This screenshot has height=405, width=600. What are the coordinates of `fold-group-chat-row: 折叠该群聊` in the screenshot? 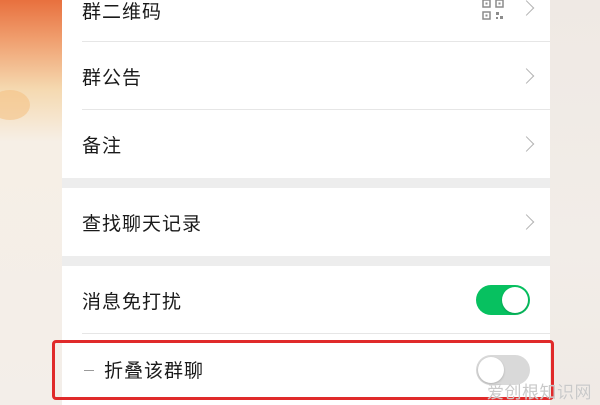 It's located at (306, 369).